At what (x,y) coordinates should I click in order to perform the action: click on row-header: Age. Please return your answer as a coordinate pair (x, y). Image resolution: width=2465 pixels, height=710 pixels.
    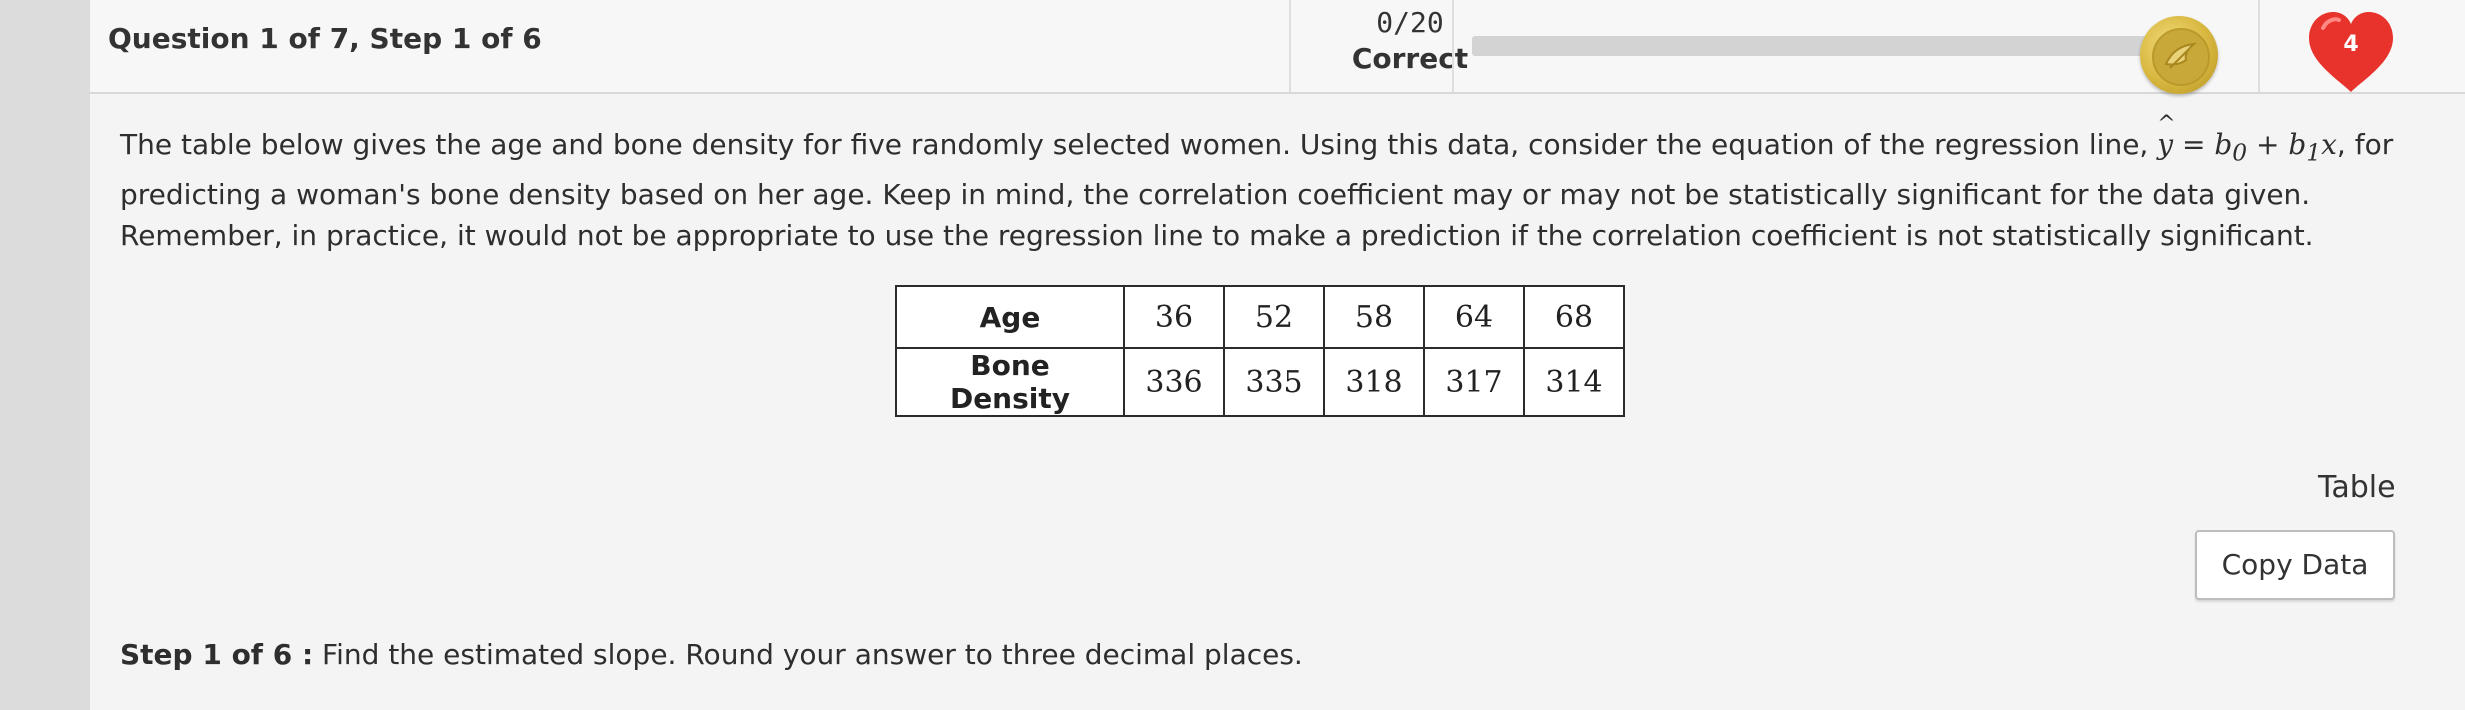
    Looking at the image, I should click on (1010, 317).